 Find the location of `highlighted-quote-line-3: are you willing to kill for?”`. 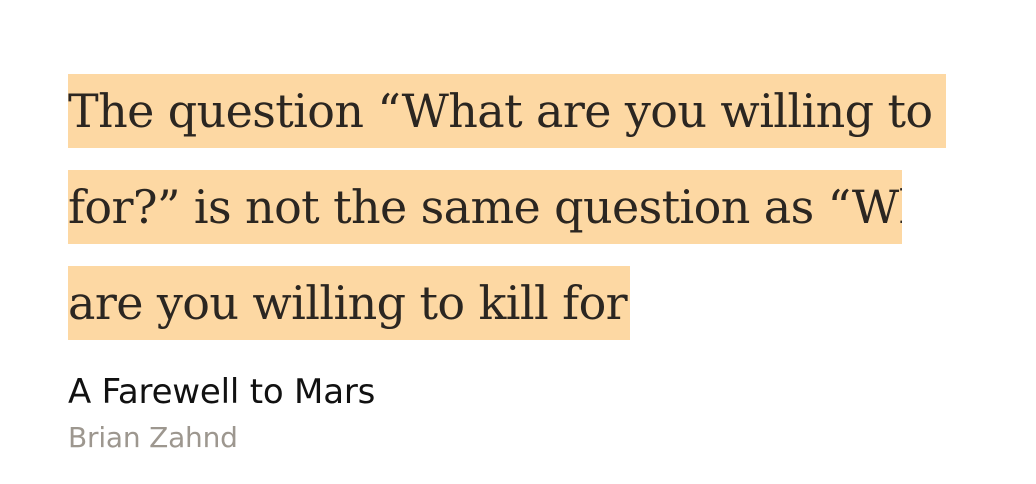

highlighted-quote-line-3: are you willing to kill for?” is located at coordinates (349, 303).